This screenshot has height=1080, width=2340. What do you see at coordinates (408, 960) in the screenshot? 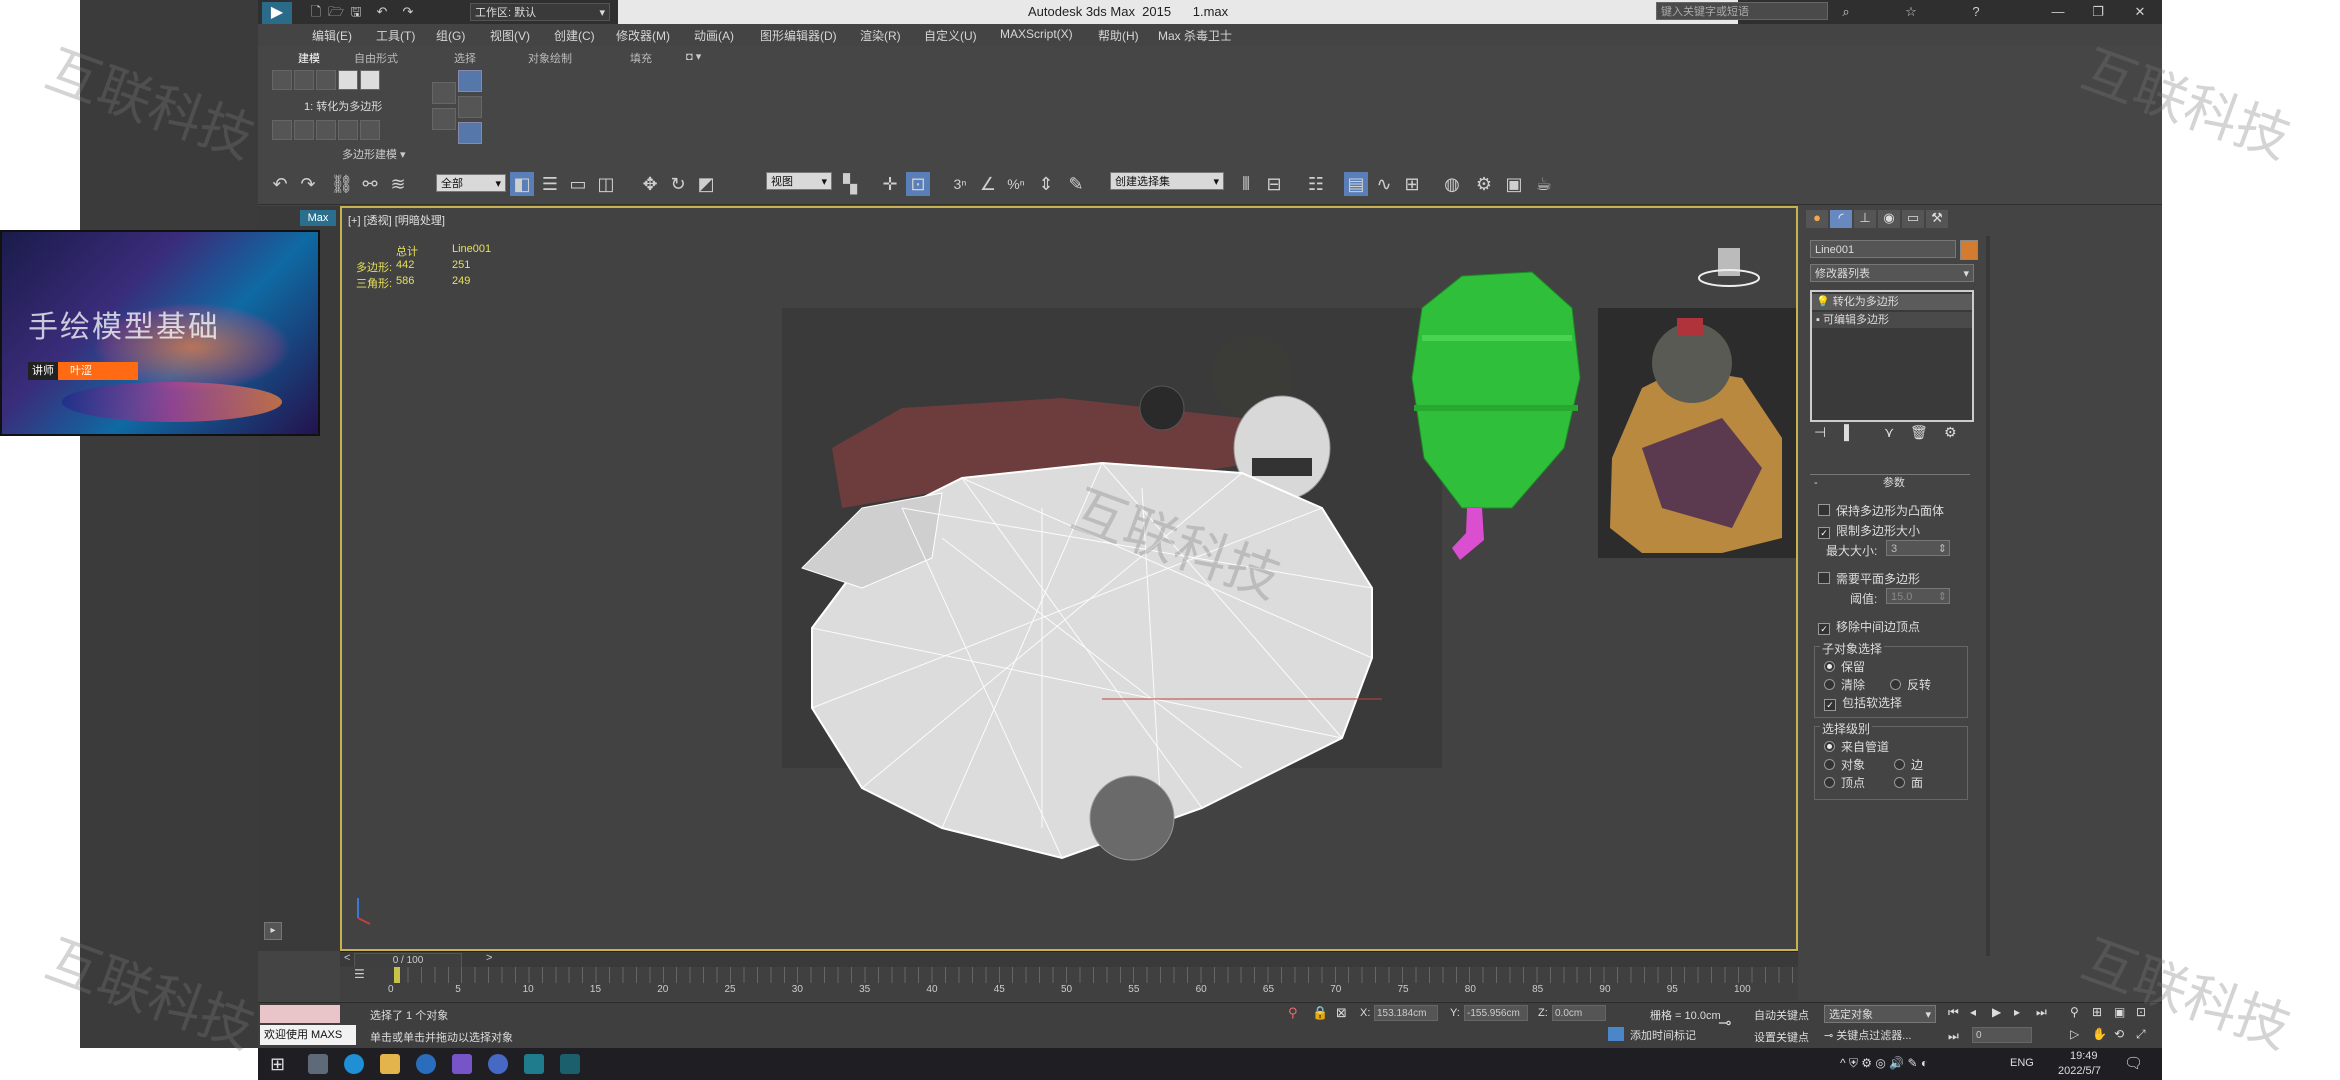
I see `time-slider-thumb: 0 / 100` at bounding box center [408, 960].